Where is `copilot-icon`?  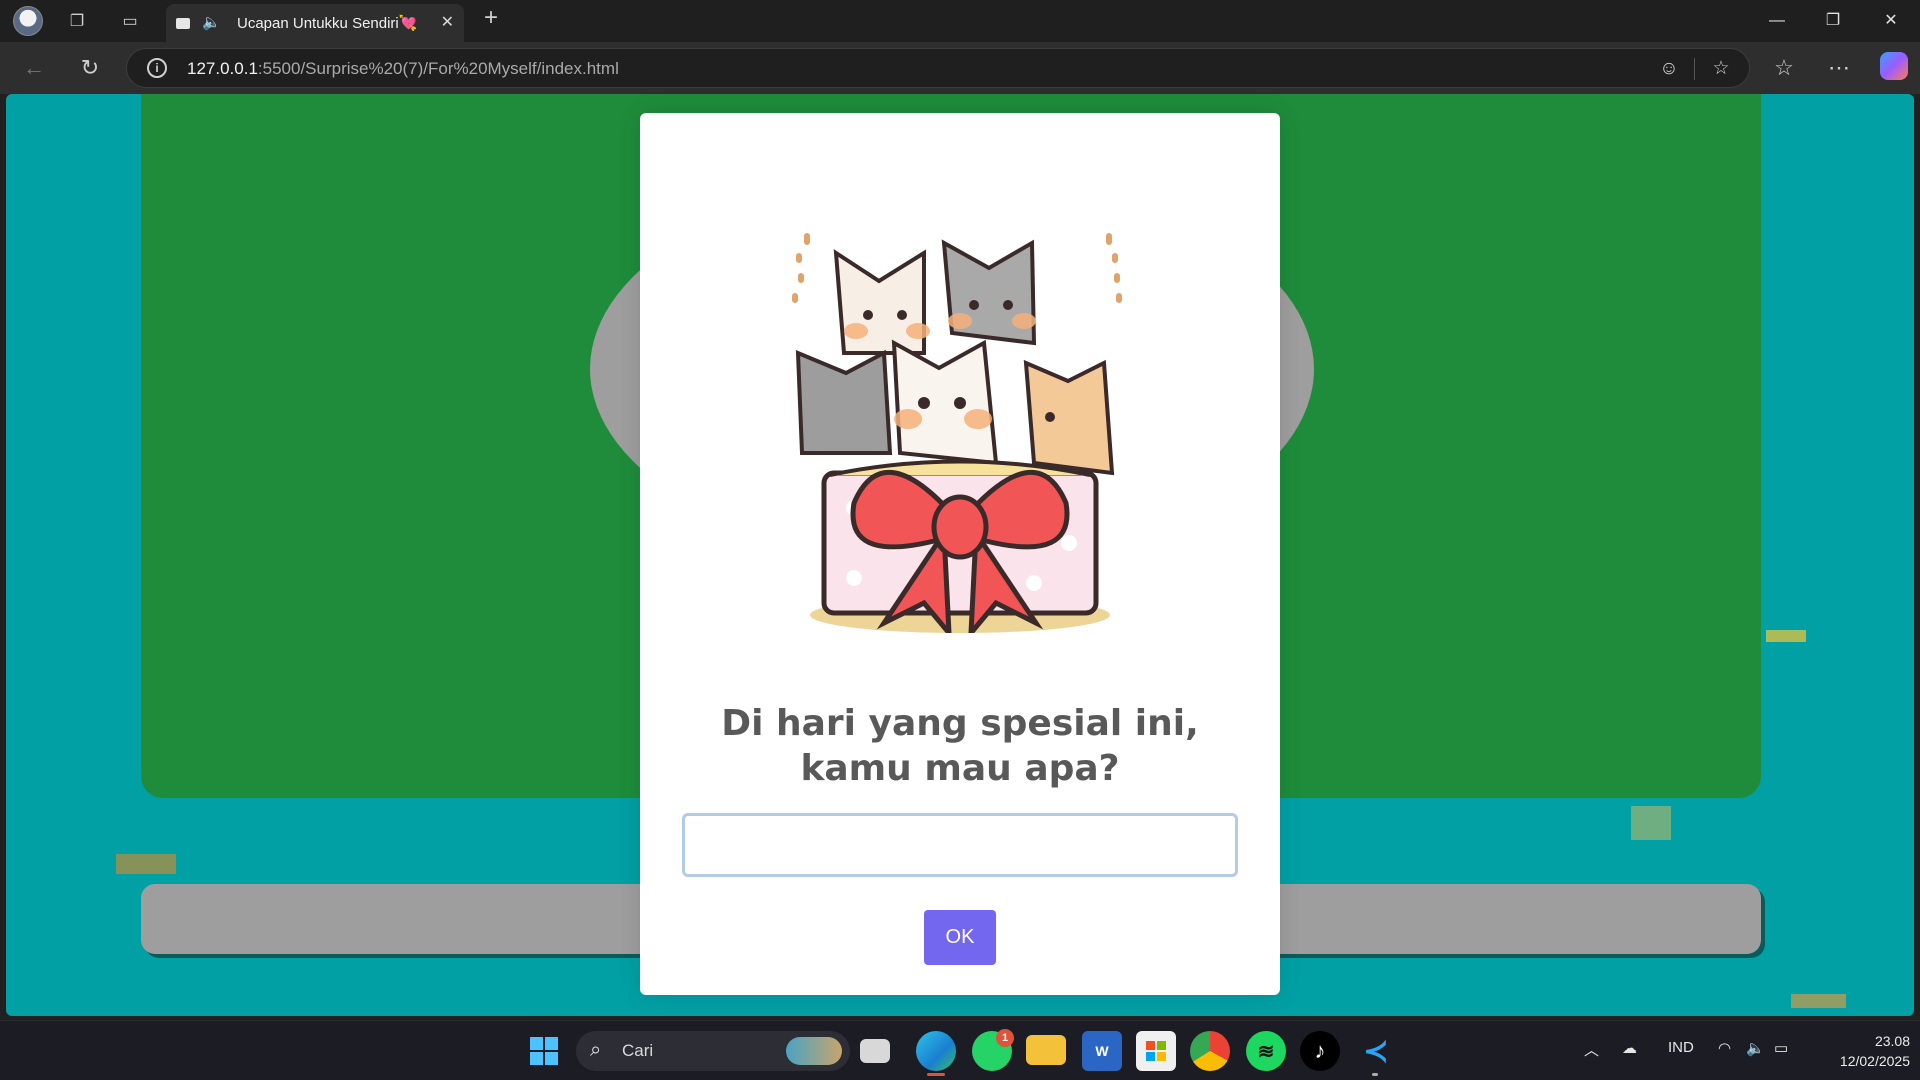 copilot-icon is located at coordinates (1894, 66).